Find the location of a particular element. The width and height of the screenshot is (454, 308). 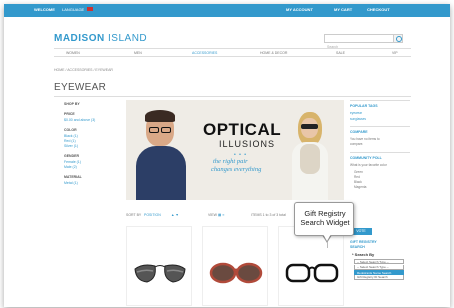

tag-link-sunglasses: sunglasses is located at coordinates (358, 119).